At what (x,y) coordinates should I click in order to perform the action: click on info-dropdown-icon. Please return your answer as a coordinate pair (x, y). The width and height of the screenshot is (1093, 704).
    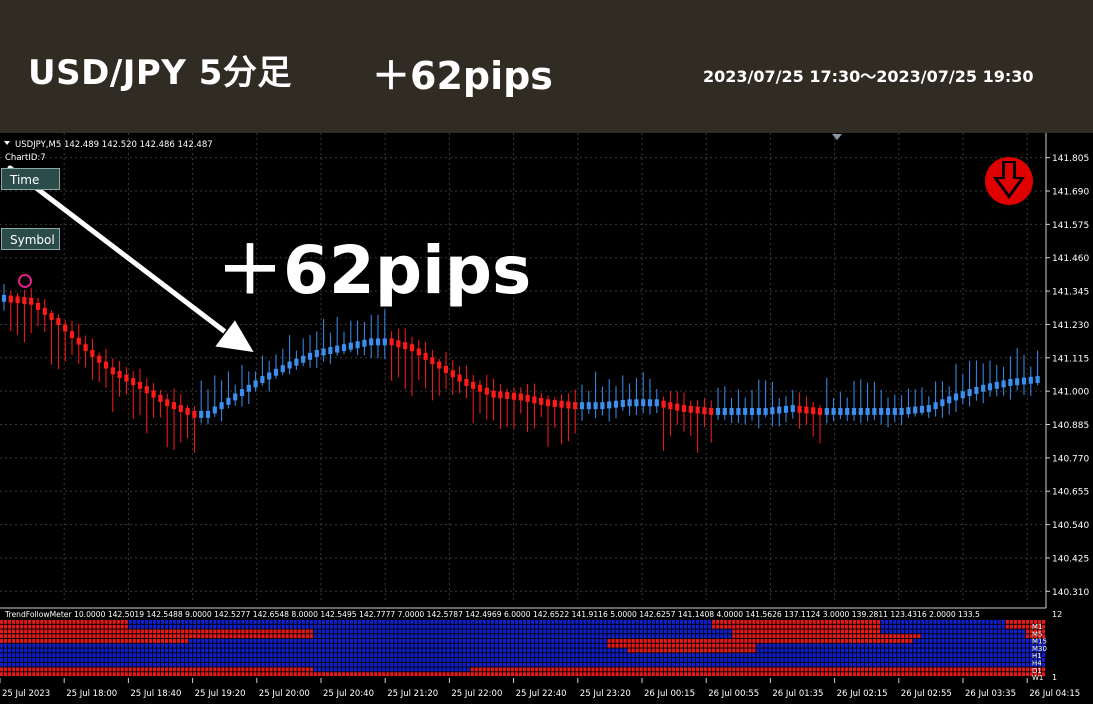
    Looking at the image, I should click on (7, 143).